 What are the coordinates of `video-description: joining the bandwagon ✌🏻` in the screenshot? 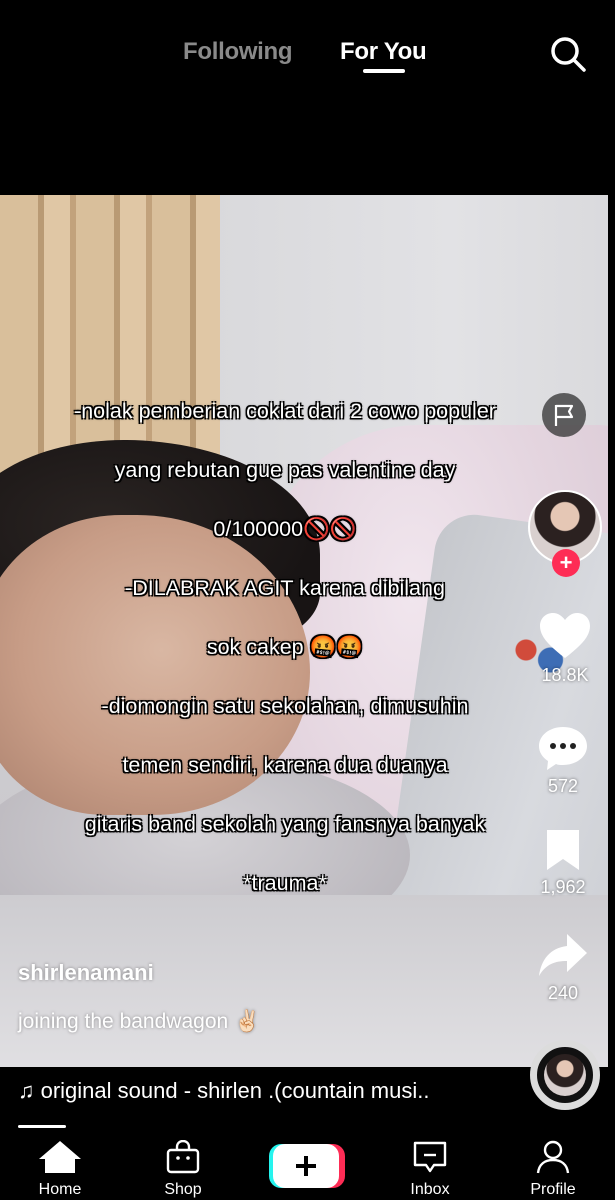 It's located at (139, 1021).